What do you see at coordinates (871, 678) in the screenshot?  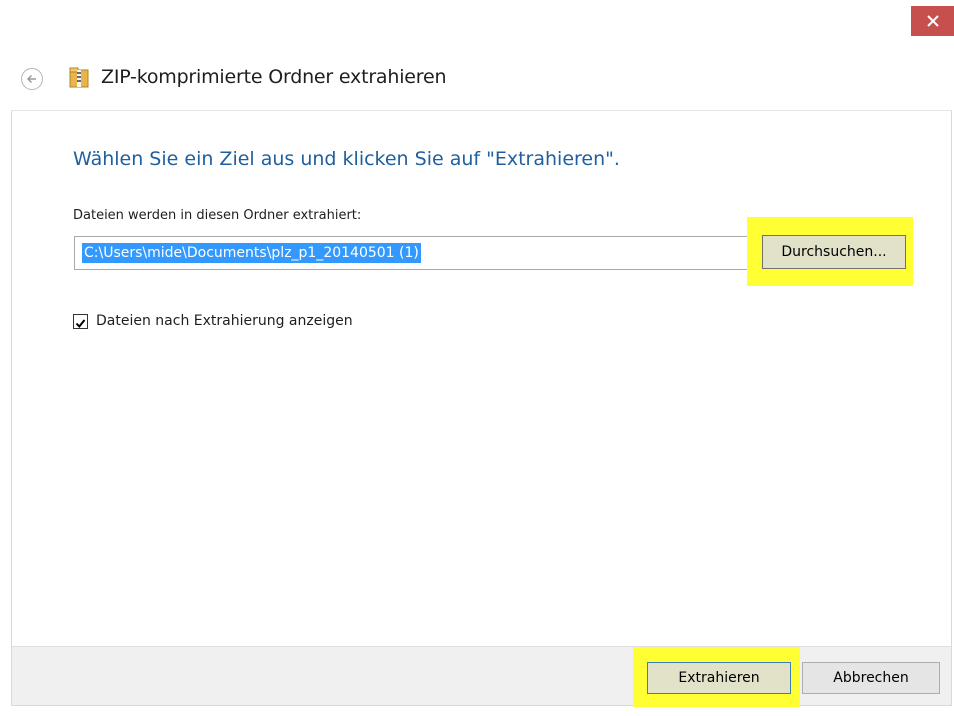 I see `cancel-button: Abbrechen` at bounding box center [871, 678].